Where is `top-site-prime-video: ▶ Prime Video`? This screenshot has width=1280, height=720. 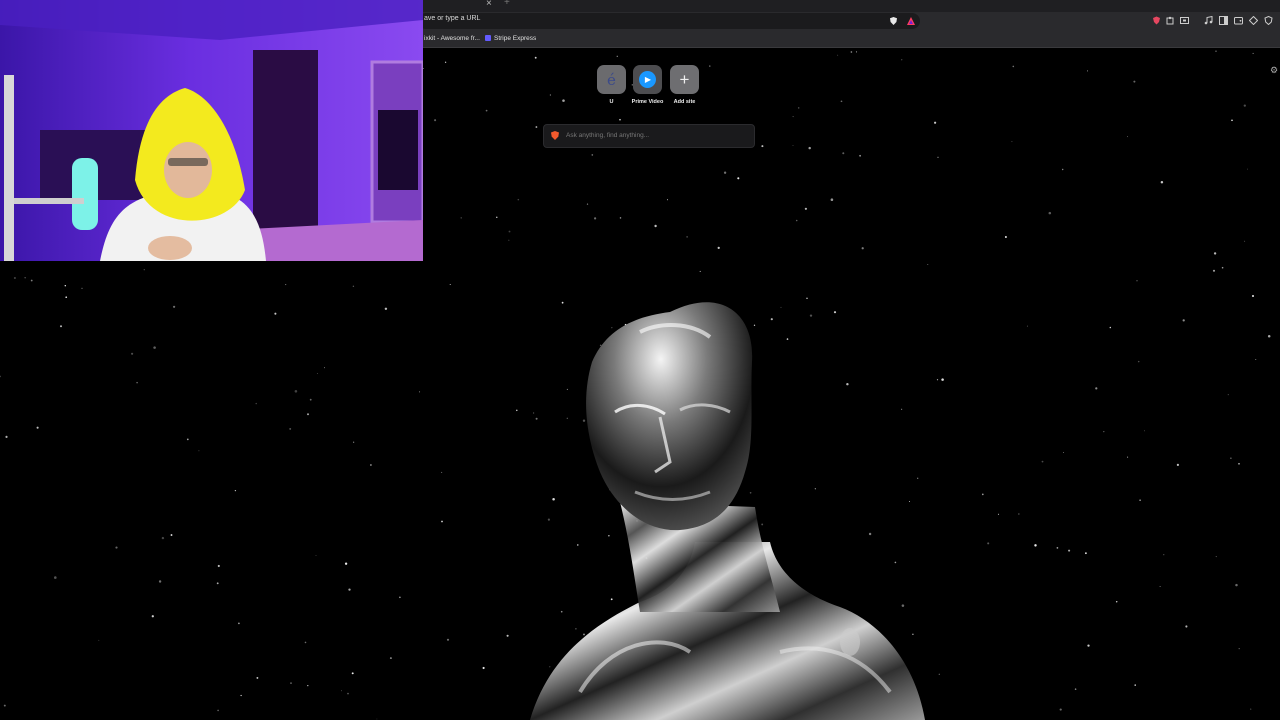 top-site-prime-video: ▶ Prime Video is located at coordinates (647, 85).